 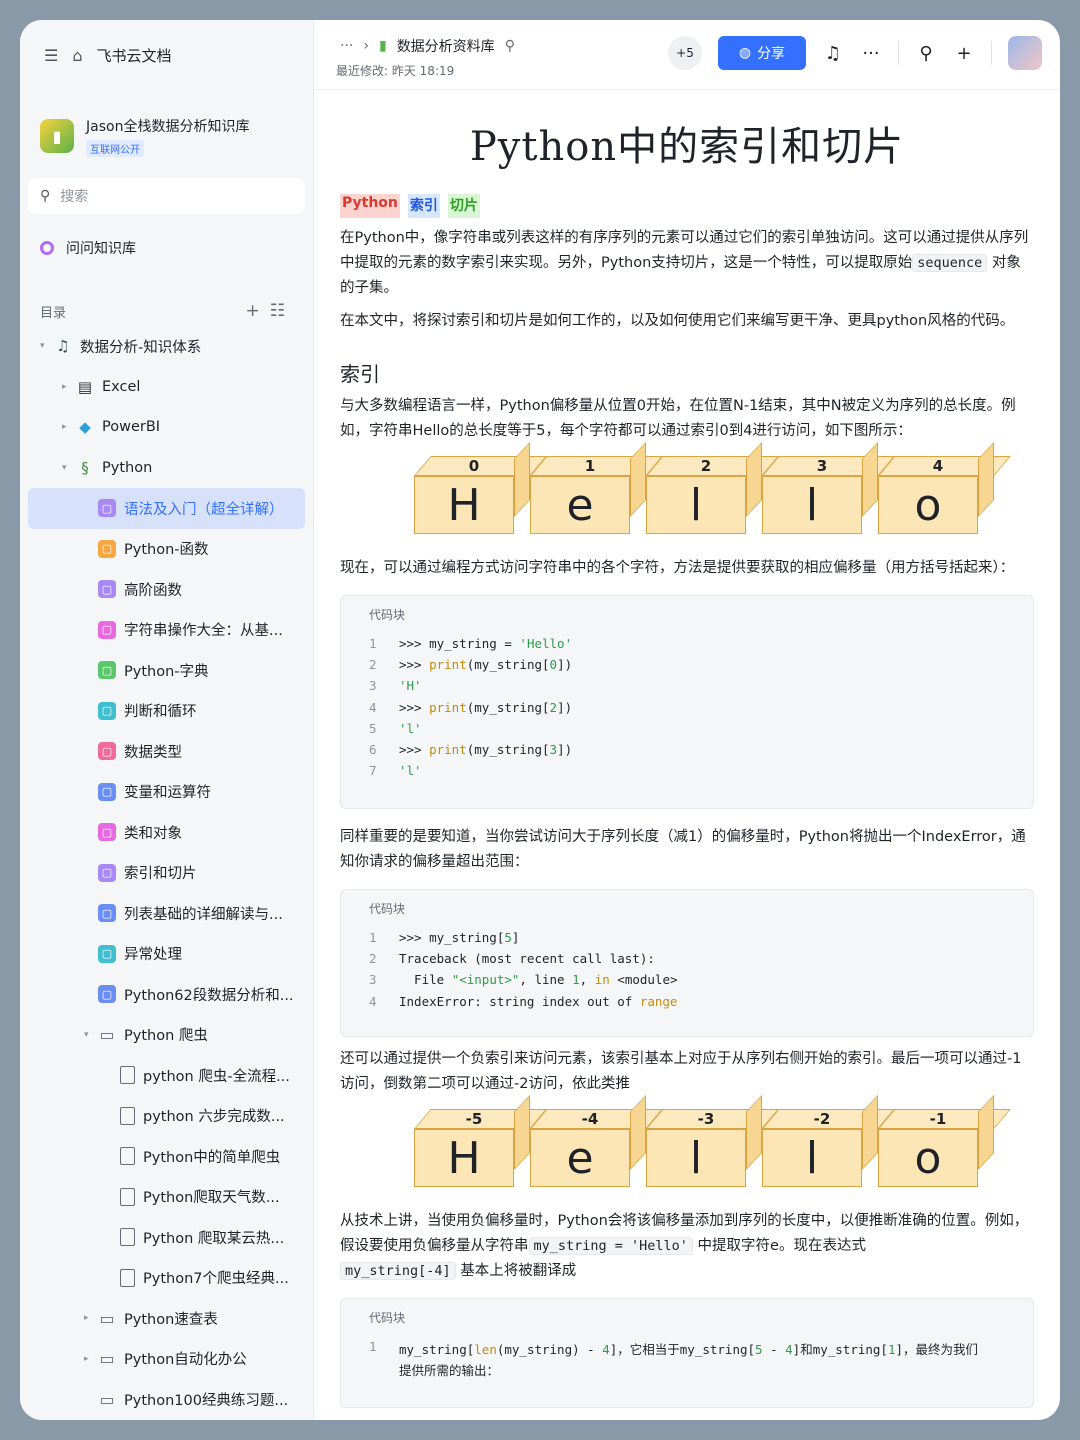 What do you see at coordinates (706, 1119) in the screenshot?
I see `box-index: -3` at bounding box center [706, 1119].